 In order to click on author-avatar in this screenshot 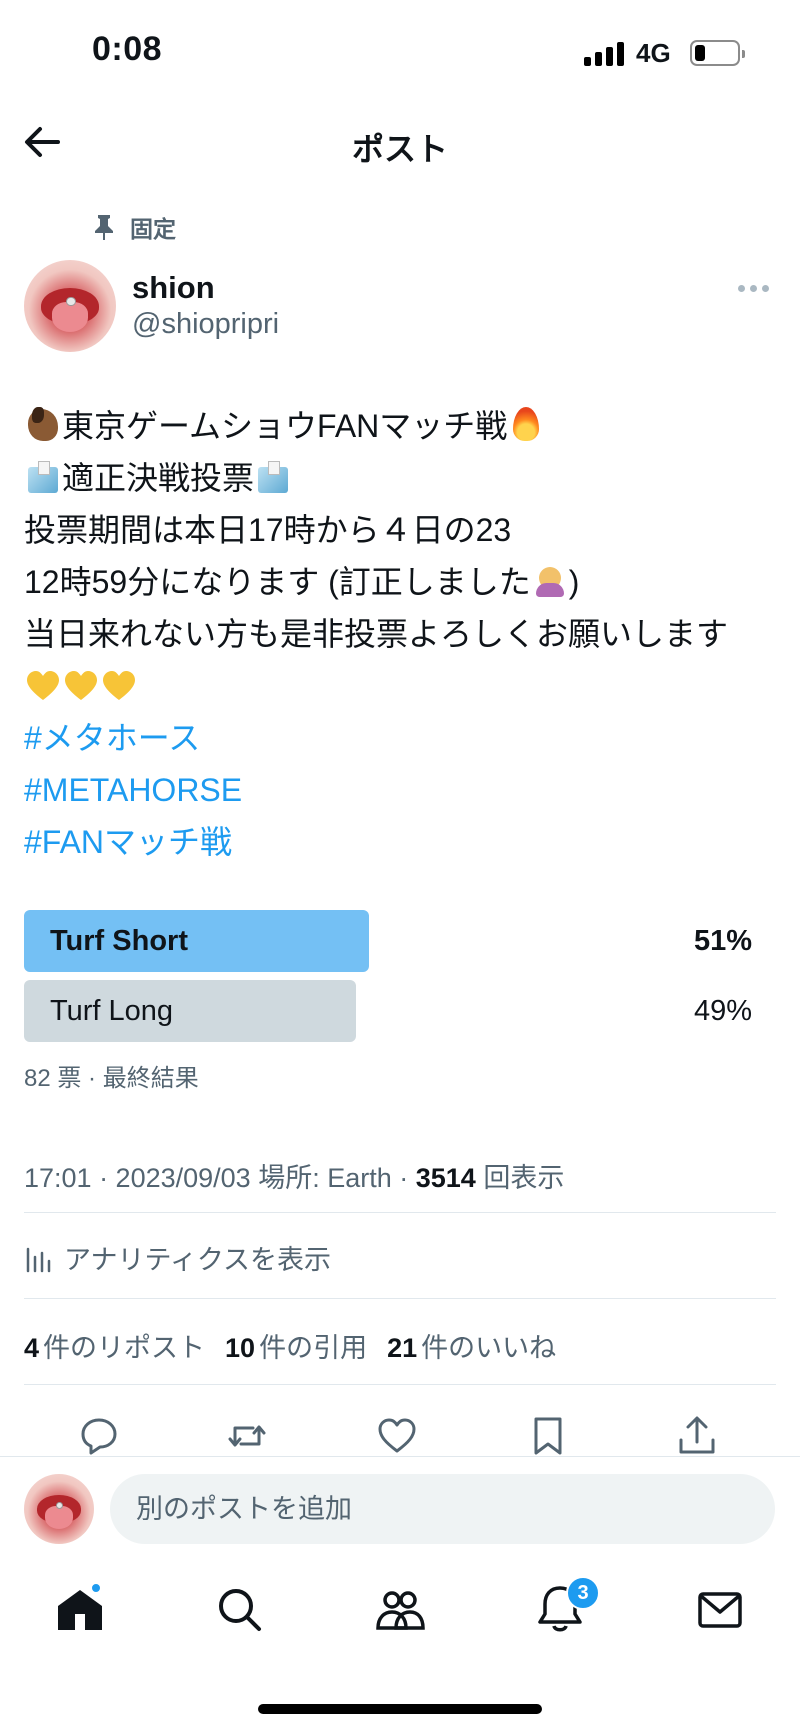, I will do `click(70, 306)`.